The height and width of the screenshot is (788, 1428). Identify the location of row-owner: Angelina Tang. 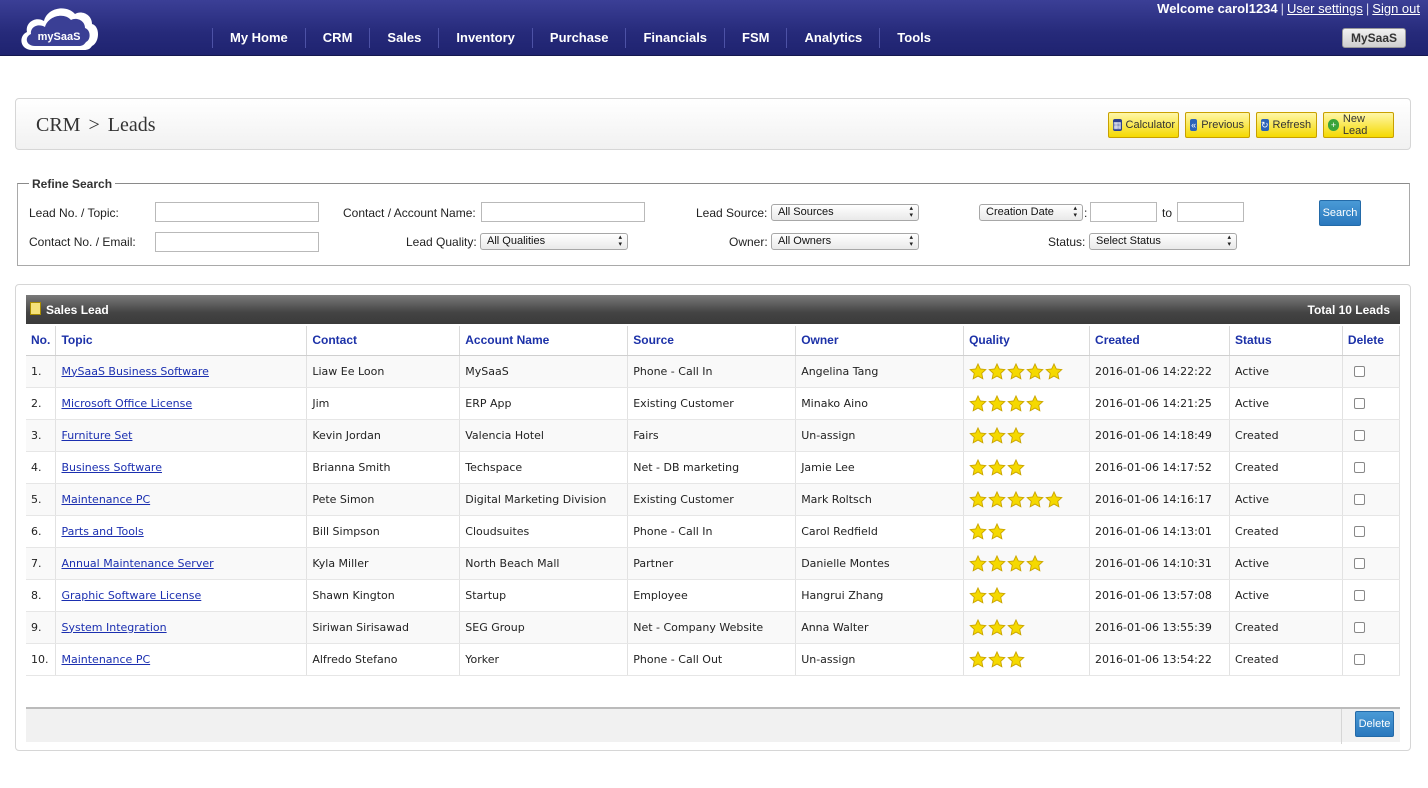
(880, 371).